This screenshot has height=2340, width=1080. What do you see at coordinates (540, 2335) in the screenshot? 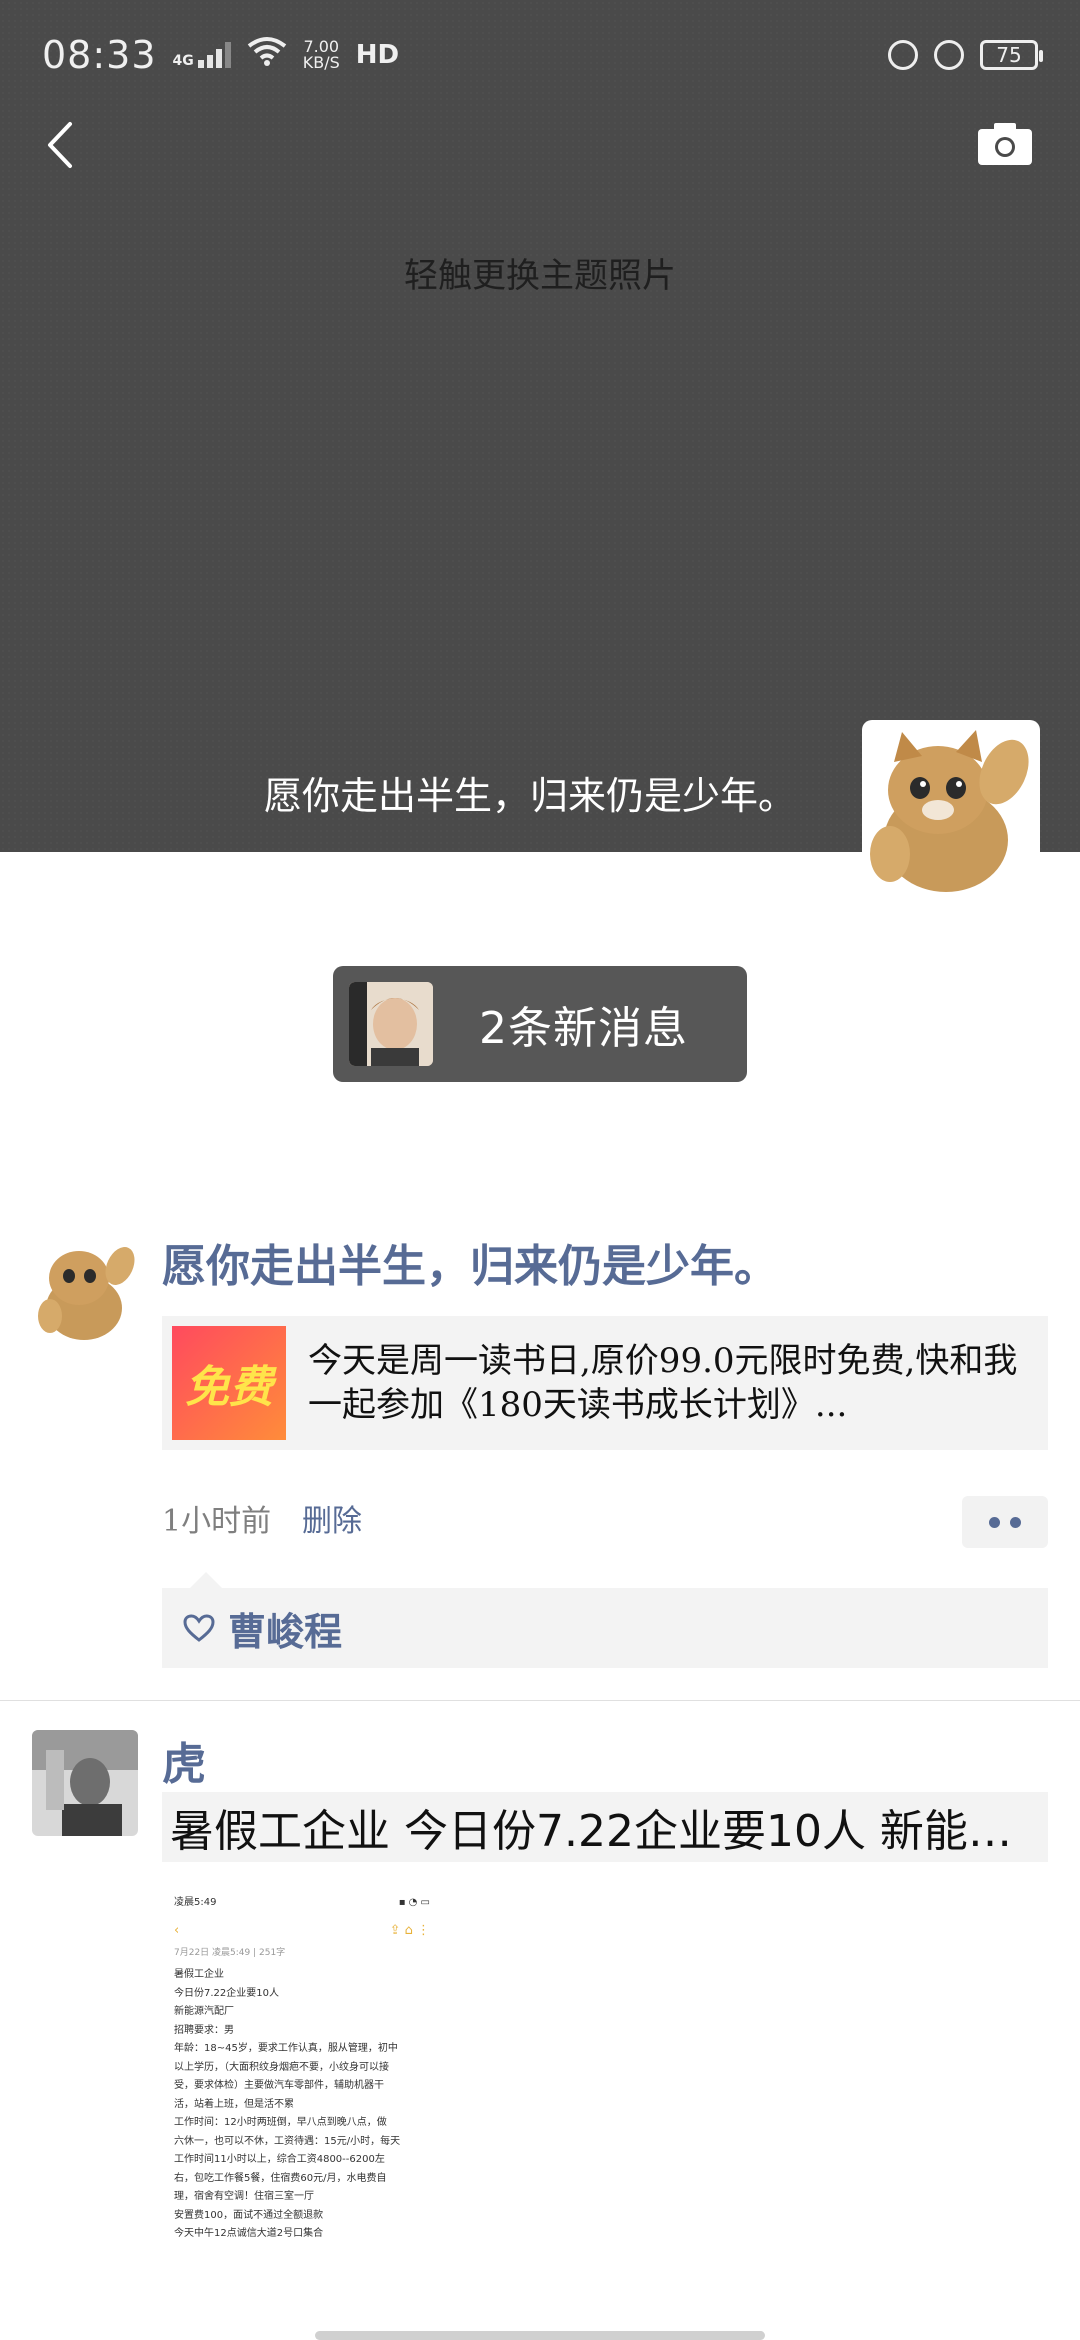
I see `home-indicator` at bounding box center [540, 2335].